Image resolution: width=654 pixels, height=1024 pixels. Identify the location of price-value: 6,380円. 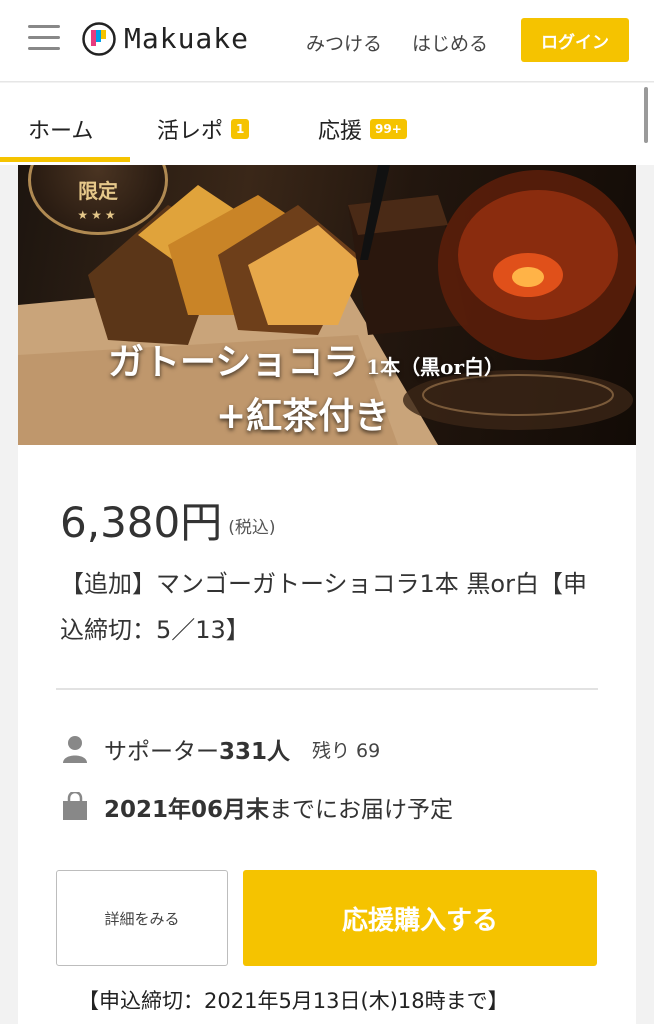
(141, 522).